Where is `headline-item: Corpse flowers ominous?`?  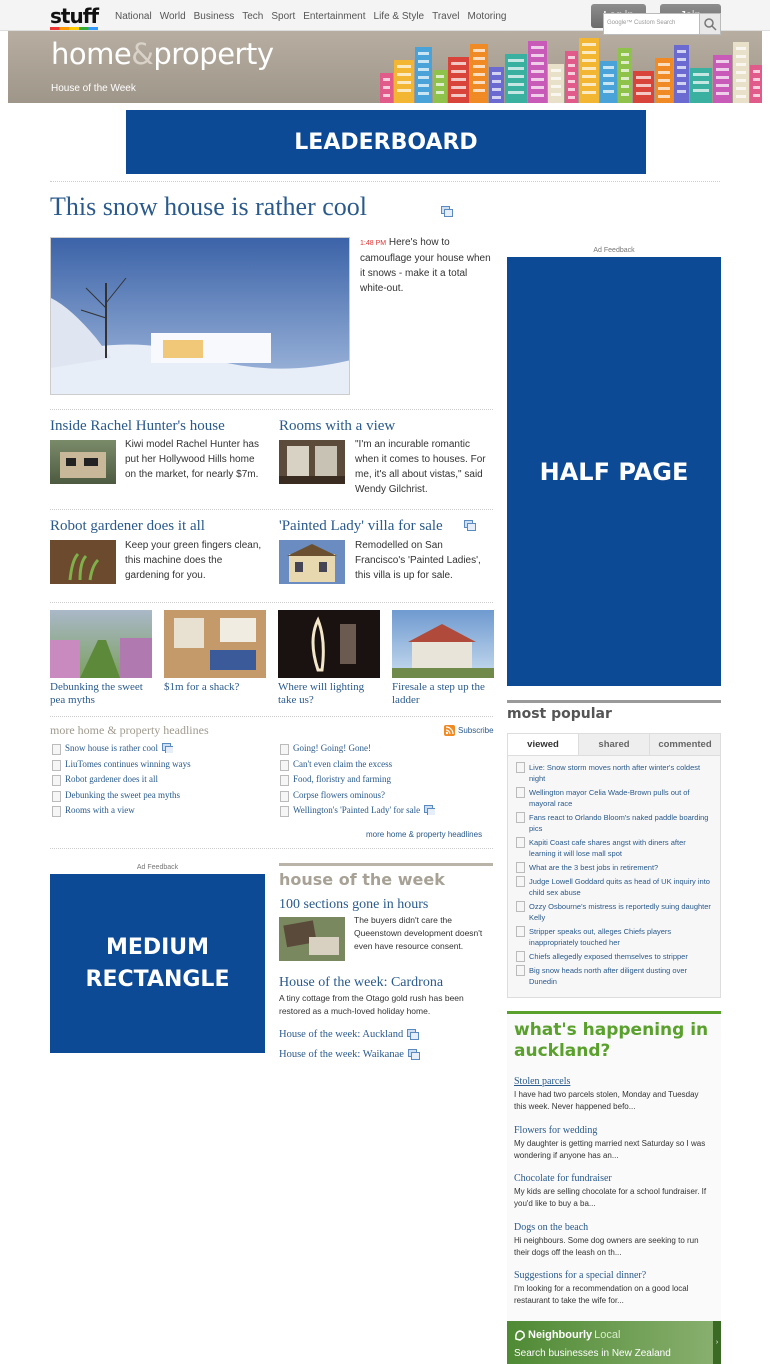 headline-item: Corpse flowers ominous? is located at coordinates (387, 798).